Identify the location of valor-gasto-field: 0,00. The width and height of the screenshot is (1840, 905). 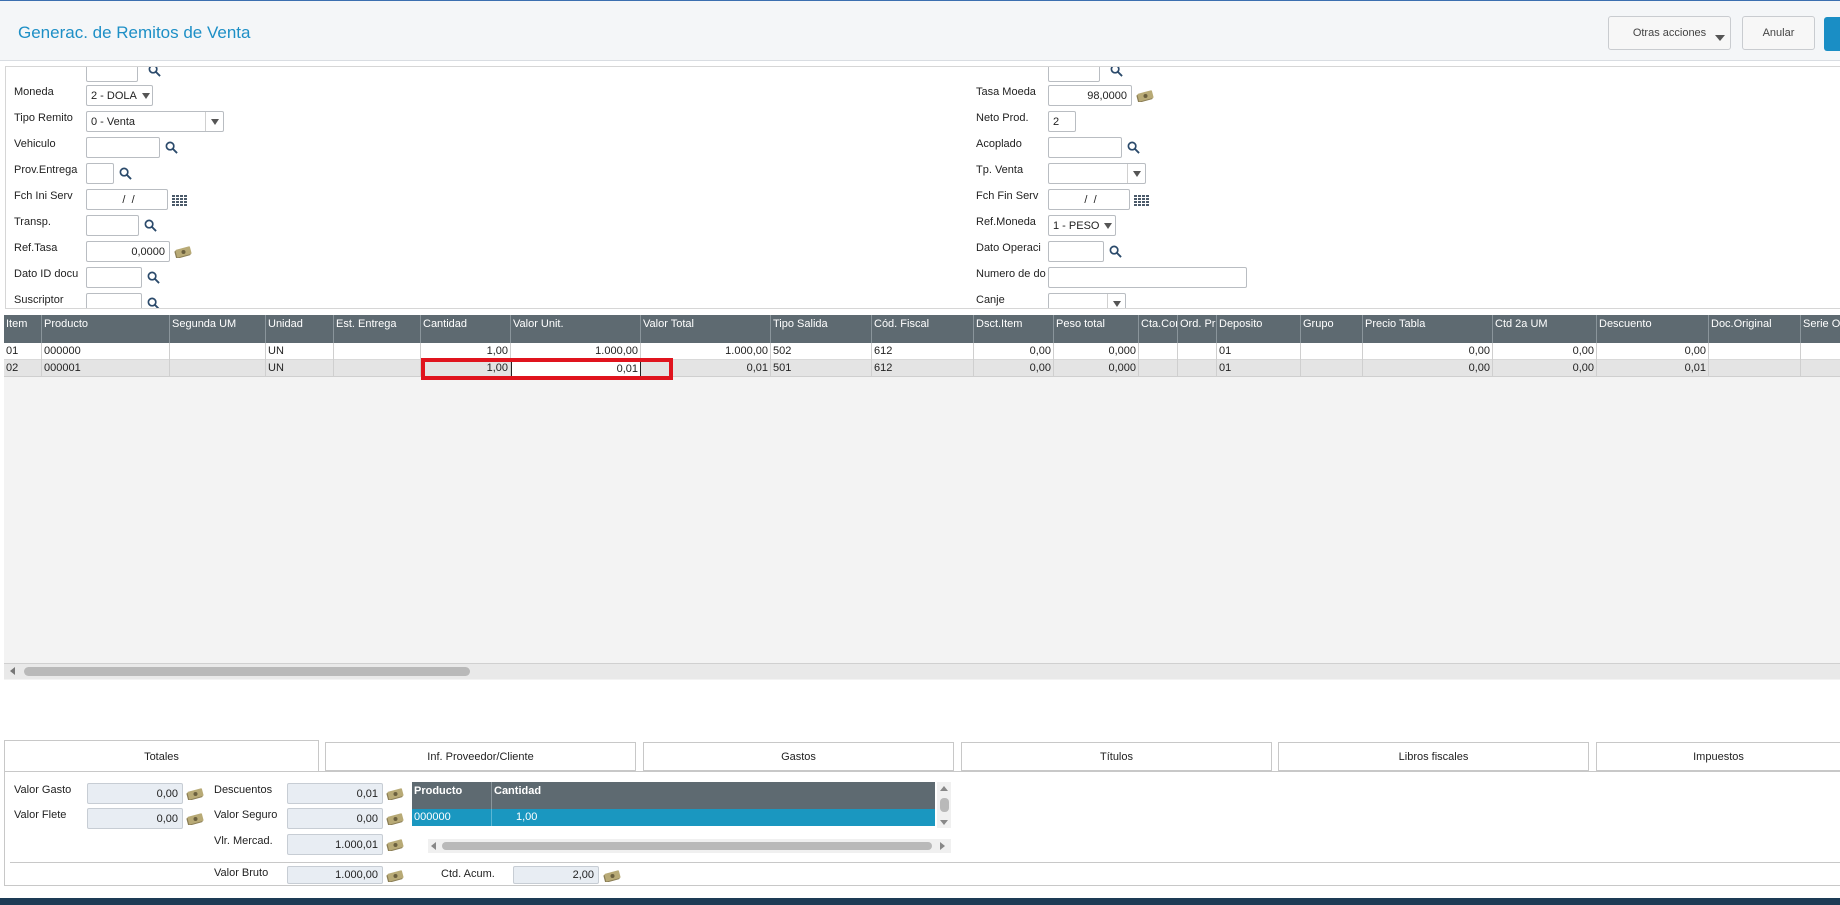
(135, 793).